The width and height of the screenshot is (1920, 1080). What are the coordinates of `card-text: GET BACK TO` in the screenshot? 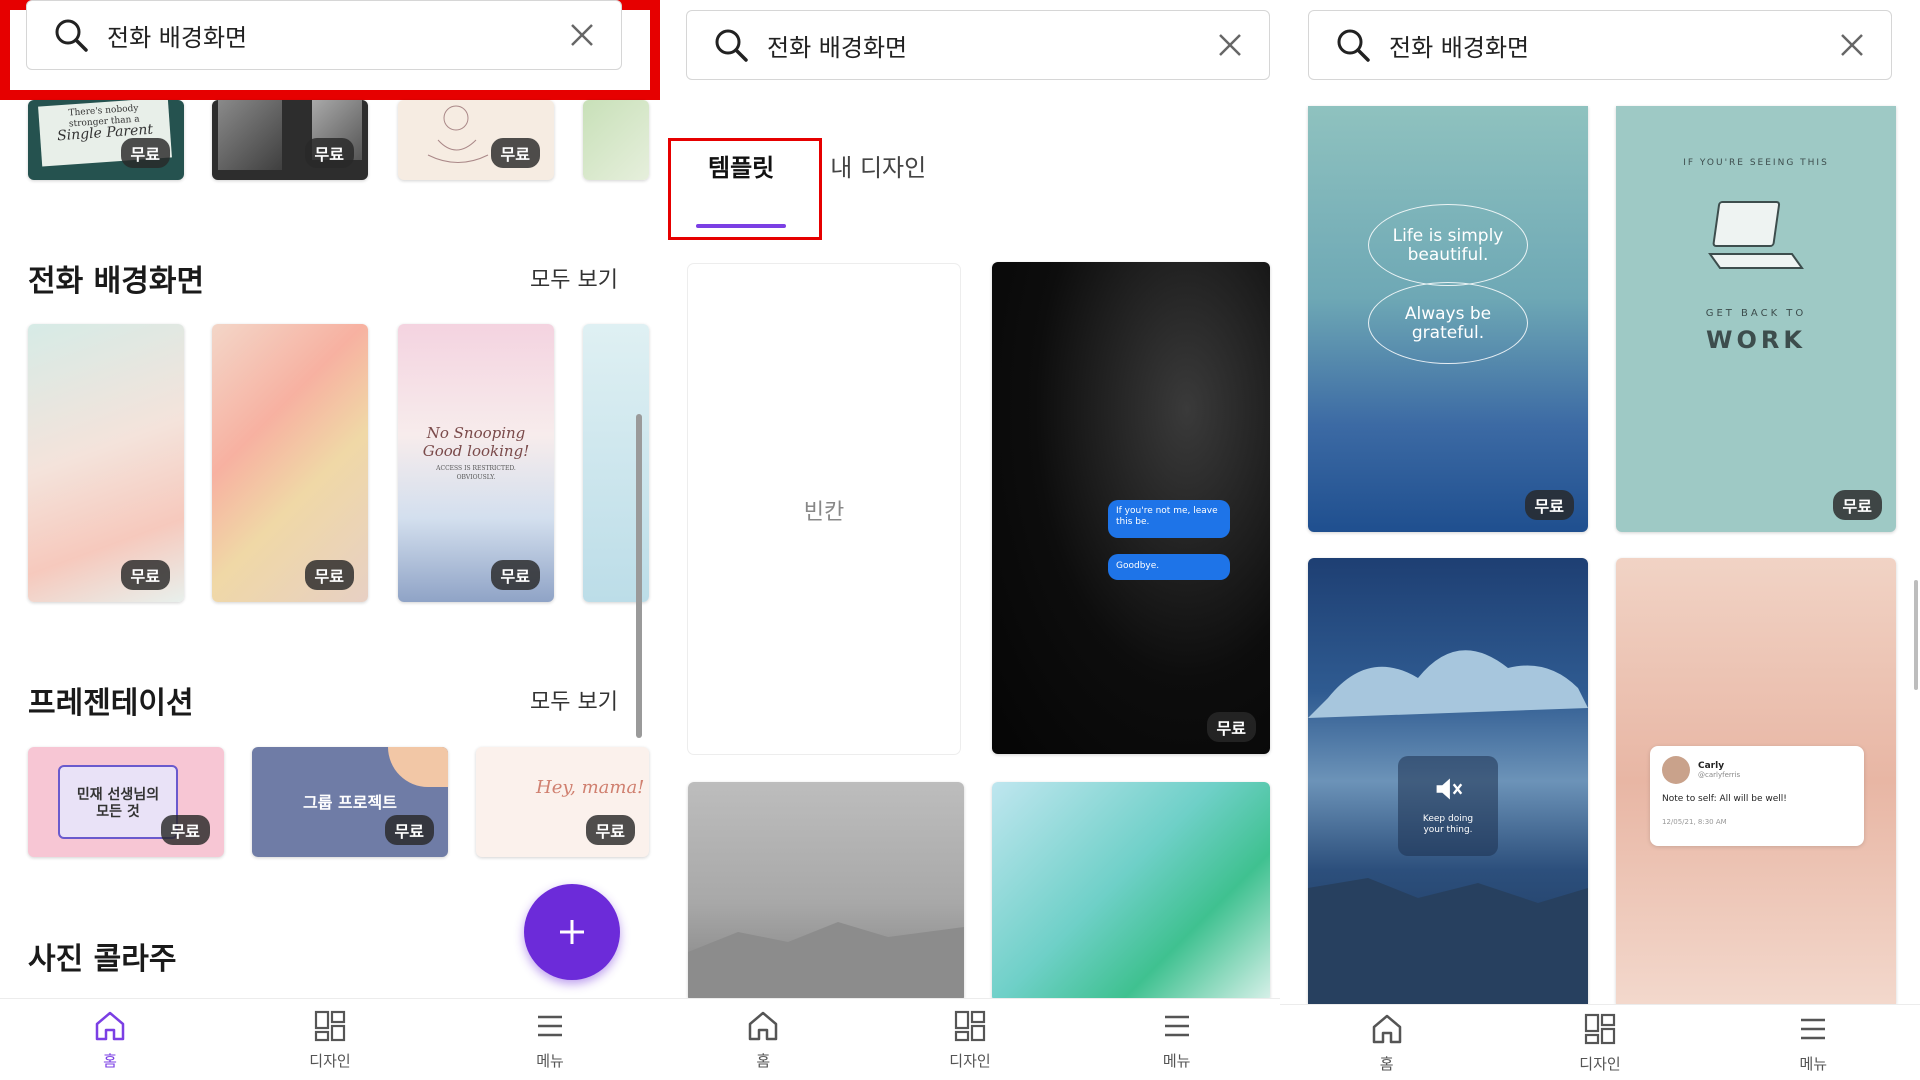 It's located at (1756, 313).